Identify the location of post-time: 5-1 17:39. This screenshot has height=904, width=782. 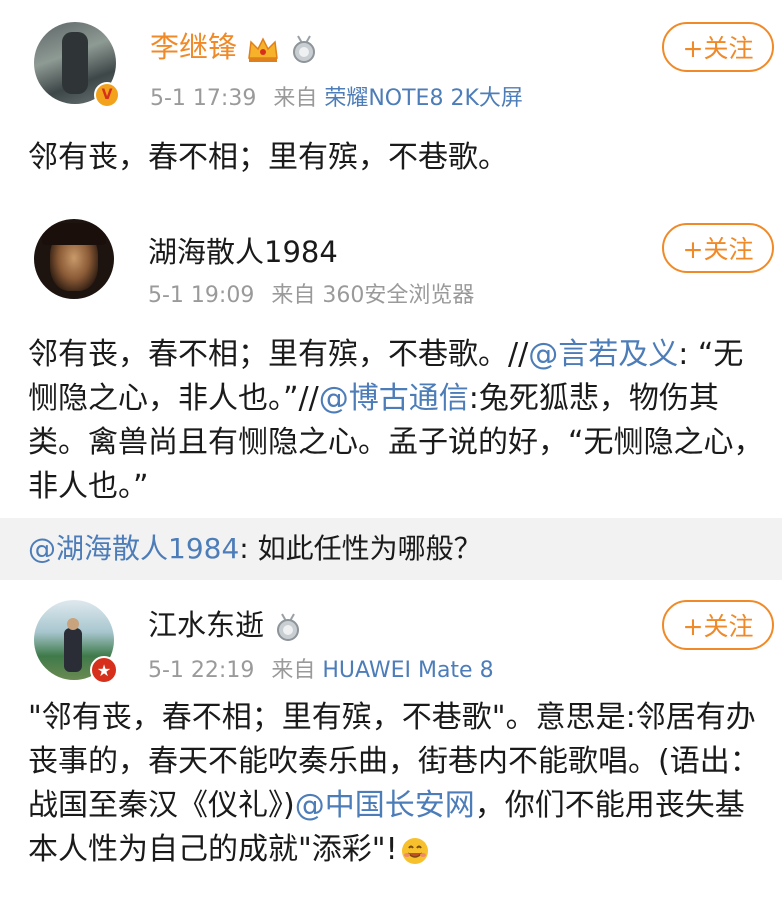
(203, 98).